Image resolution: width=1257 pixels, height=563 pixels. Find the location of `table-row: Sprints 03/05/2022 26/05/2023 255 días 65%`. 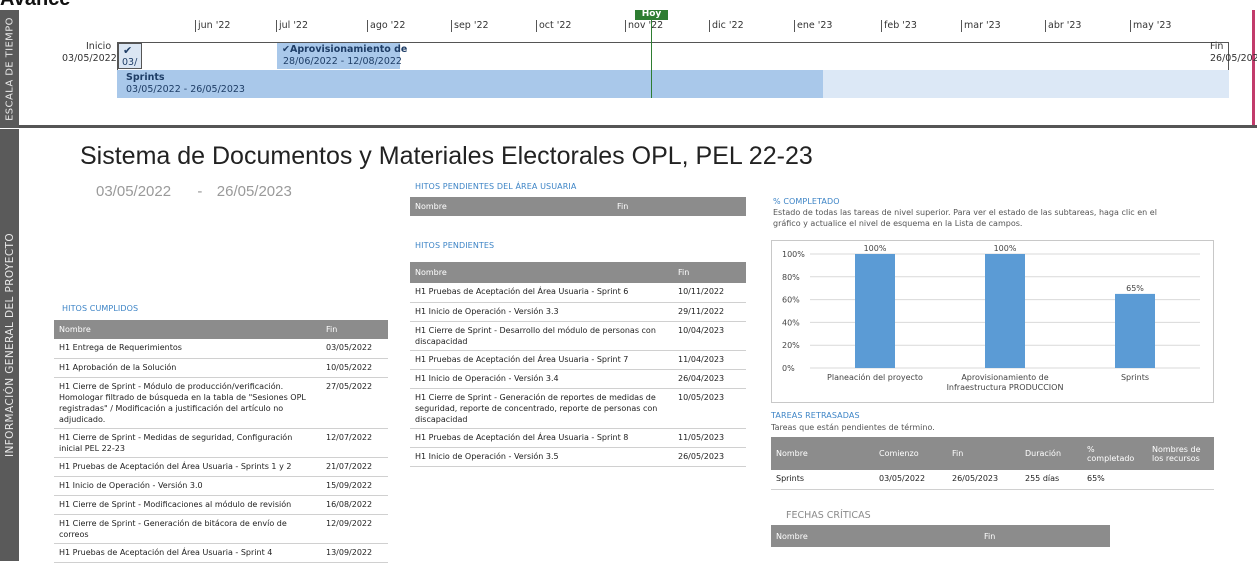

table-row: Sprints 03/05/2022 26/05/2023 255 días 65% is located at coordinates (992, 480).